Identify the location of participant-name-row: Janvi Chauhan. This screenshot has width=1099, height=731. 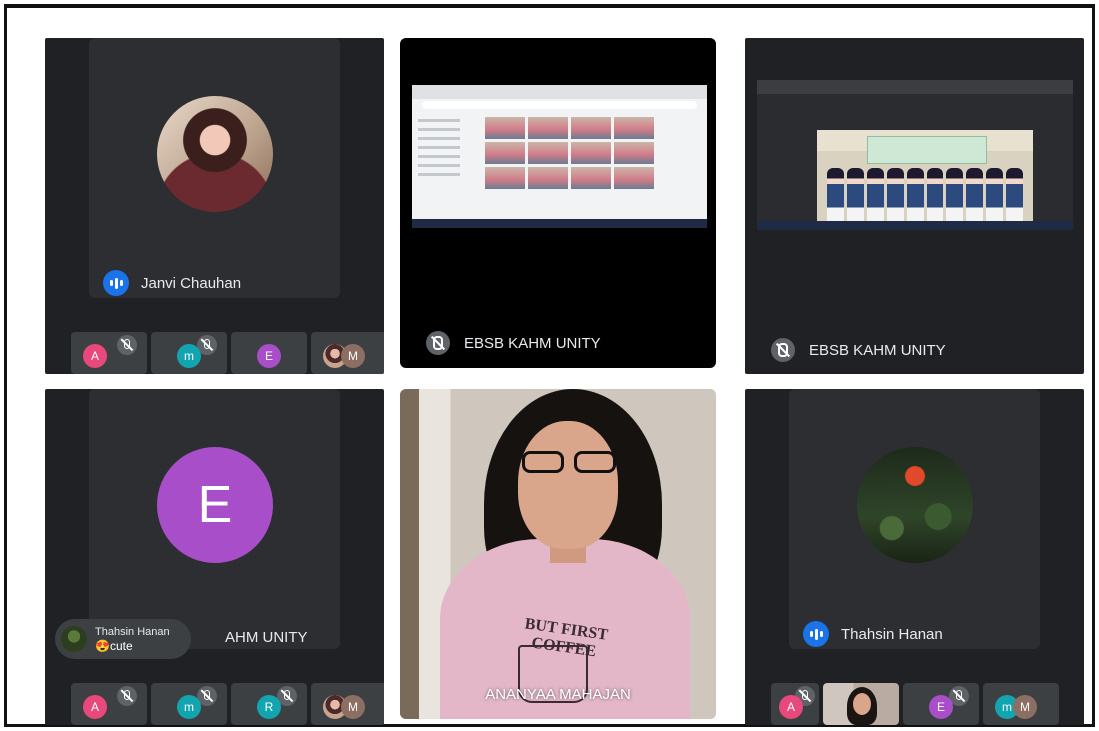
(172, 283).